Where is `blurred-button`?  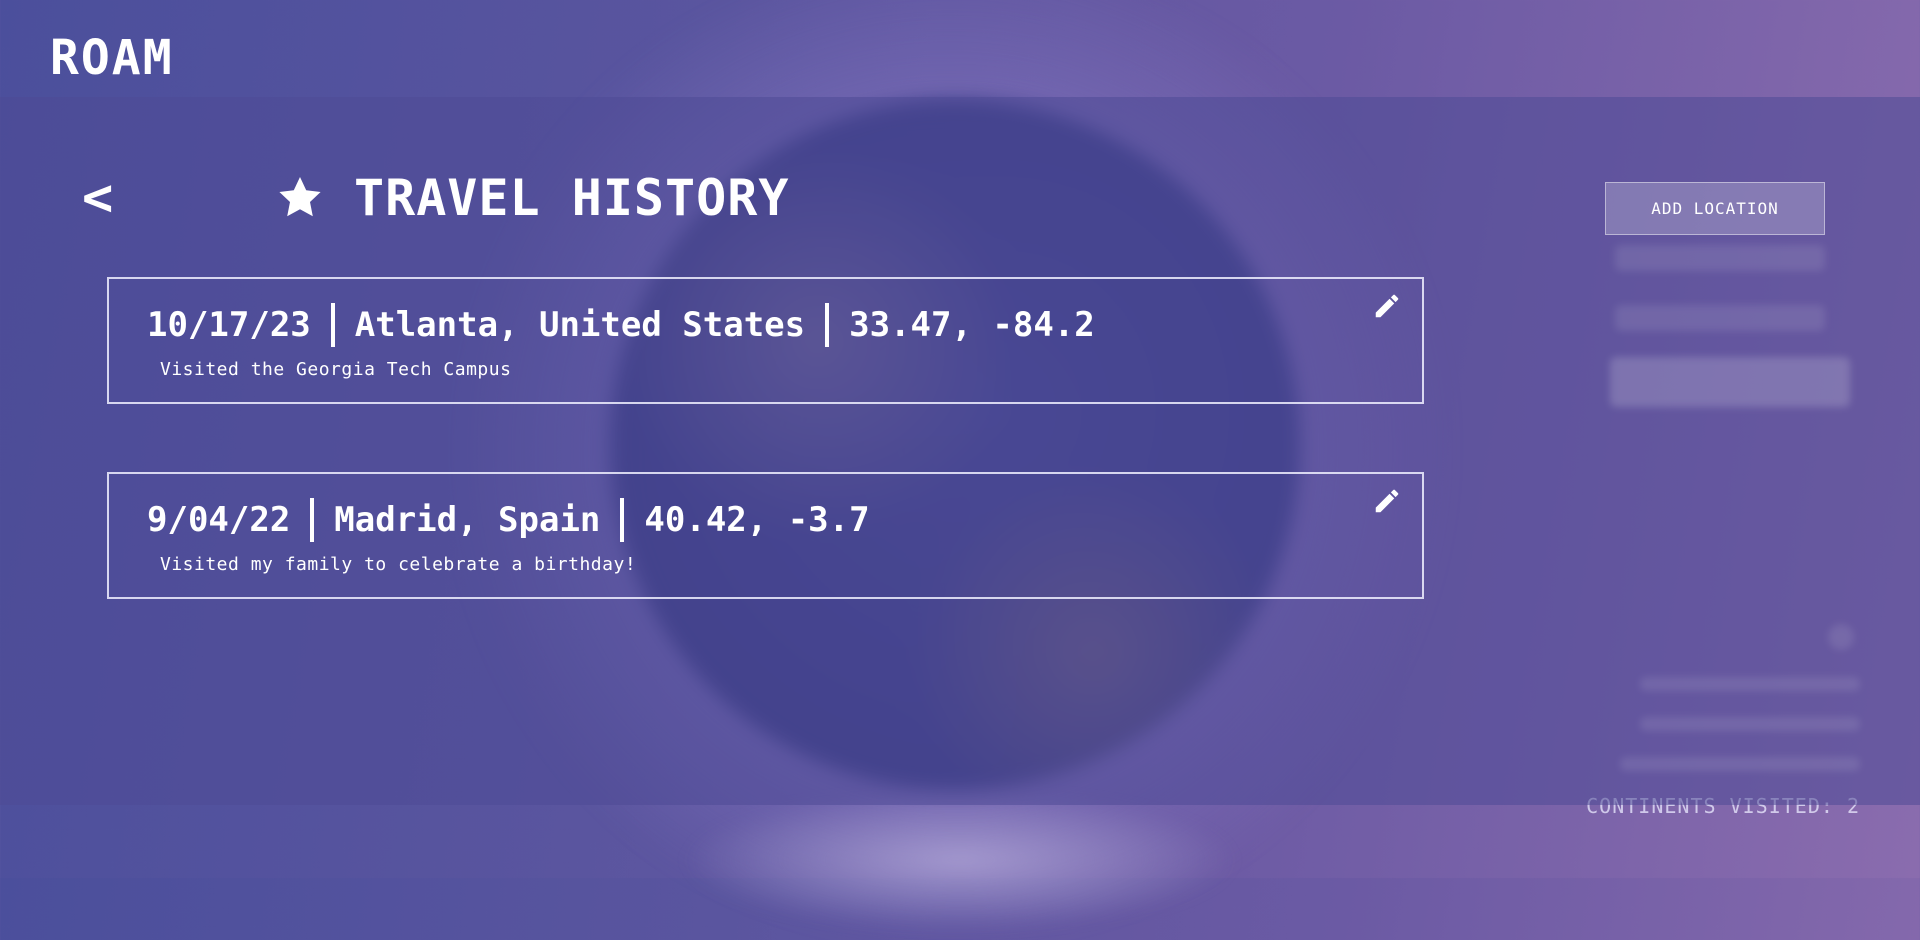
blurred-button is located at coordinates (1730, 382).